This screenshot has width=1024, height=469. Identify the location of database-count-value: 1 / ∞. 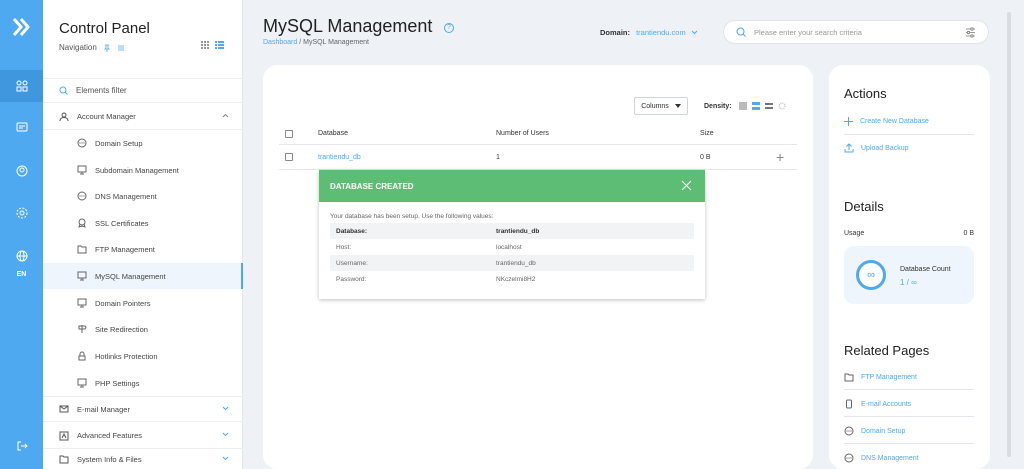
(908, 282).